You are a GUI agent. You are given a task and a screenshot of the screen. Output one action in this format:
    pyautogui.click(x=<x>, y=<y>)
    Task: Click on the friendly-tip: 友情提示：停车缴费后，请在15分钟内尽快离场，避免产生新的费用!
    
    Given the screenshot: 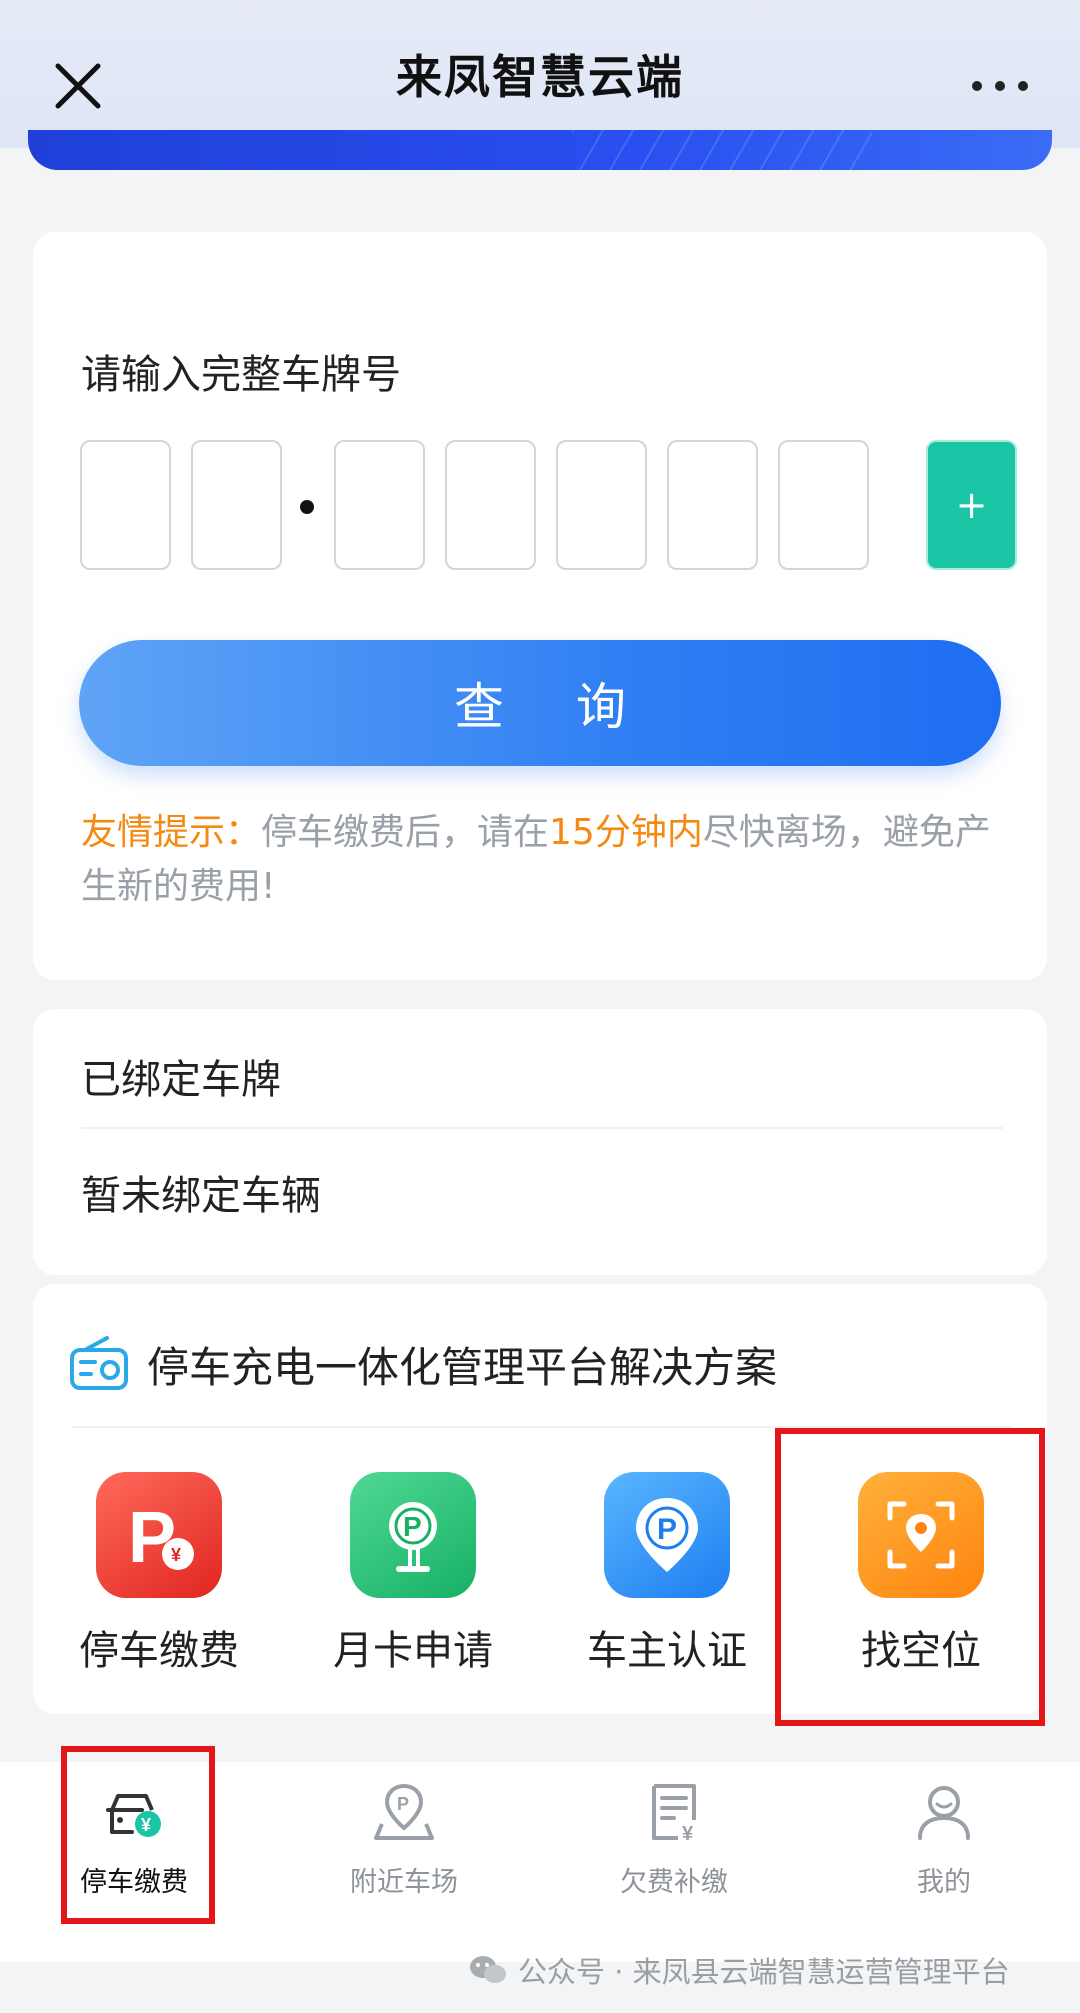 What is the action you would take?
    pyautogui.click(x=541, y=860)
    